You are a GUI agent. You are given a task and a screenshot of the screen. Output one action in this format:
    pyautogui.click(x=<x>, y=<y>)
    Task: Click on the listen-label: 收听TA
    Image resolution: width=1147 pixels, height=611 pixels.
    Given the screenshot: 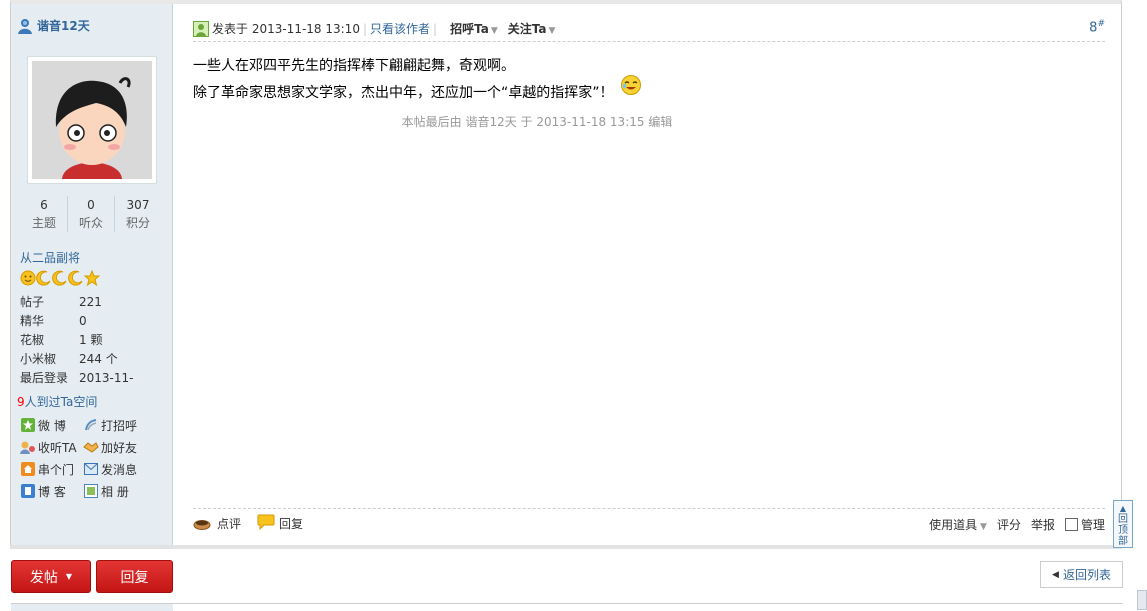 What is the action you would take?
    pyautogui.click(x=57, y=447)
    